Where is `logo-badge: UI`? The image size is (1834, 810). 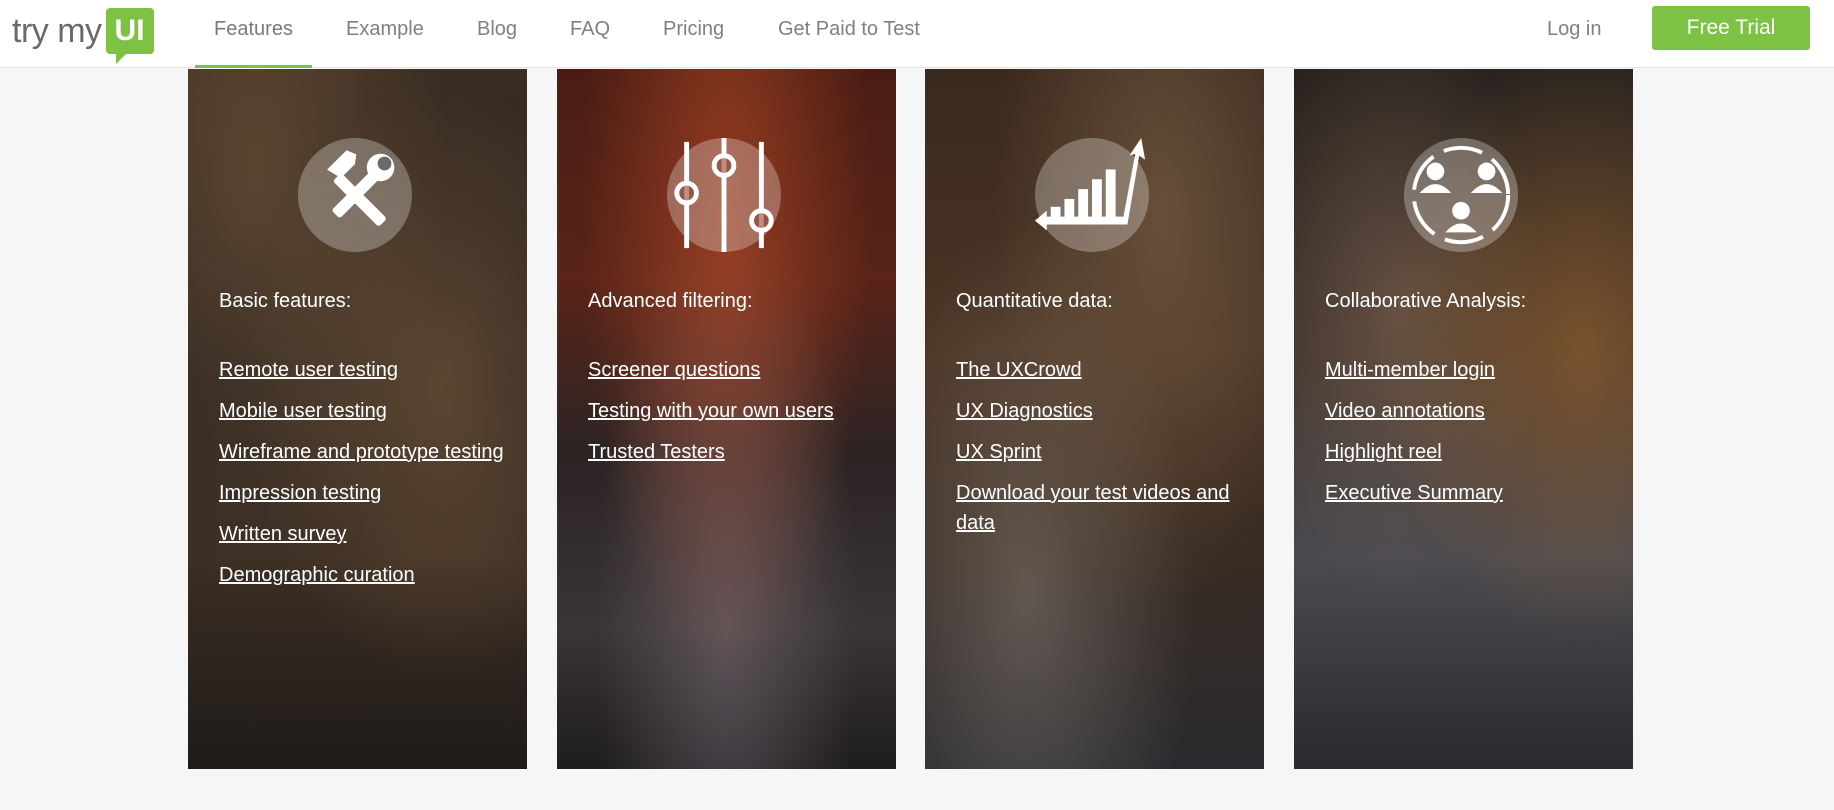
logo-badge: UI is located at coordinates (129, 36).